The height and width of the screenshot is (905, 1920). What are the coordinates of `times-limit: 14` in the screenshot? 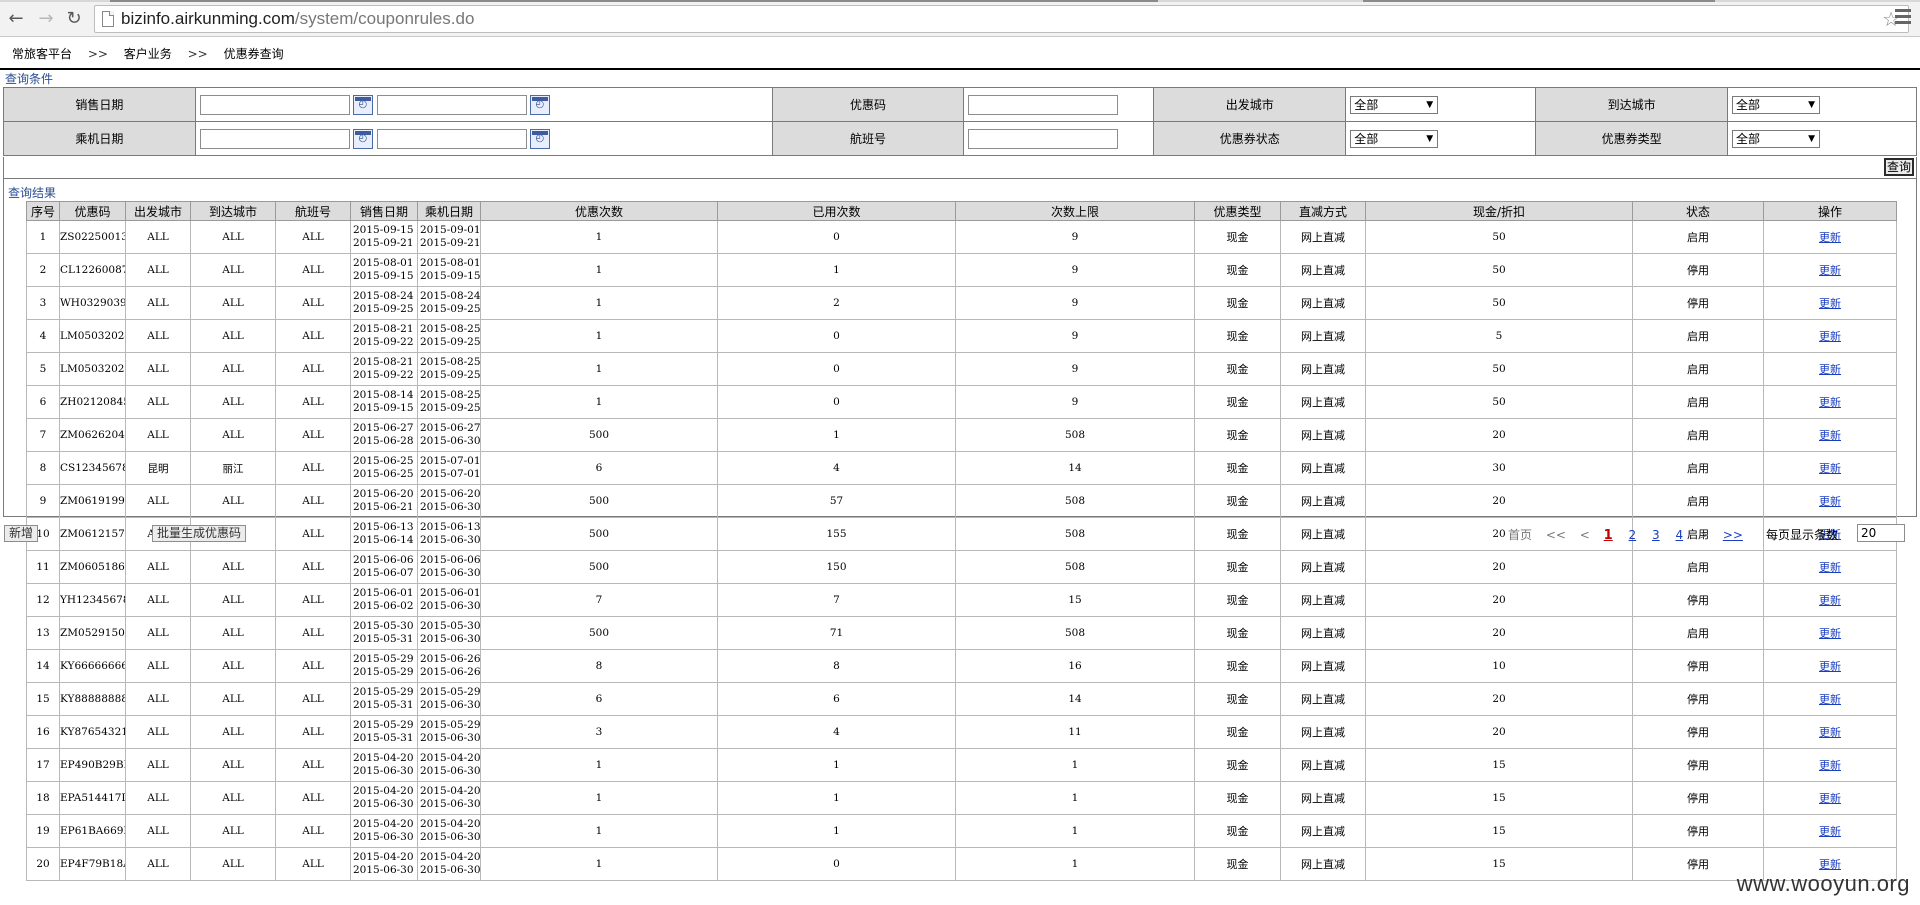 It's located at (1075, 699).